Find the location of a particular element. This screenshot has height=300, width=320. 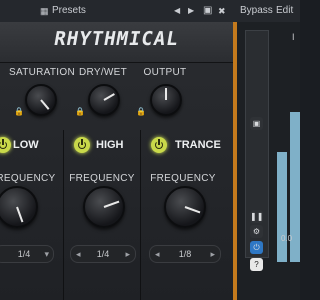

saturation-lock-icon: 🔒 is located at coordinates (19, 111).